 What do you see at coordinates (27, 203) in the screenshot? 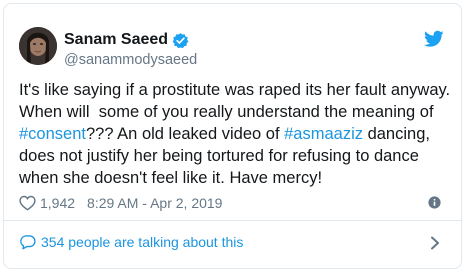
I see `heart-icon` at bounding box center [27, 203].